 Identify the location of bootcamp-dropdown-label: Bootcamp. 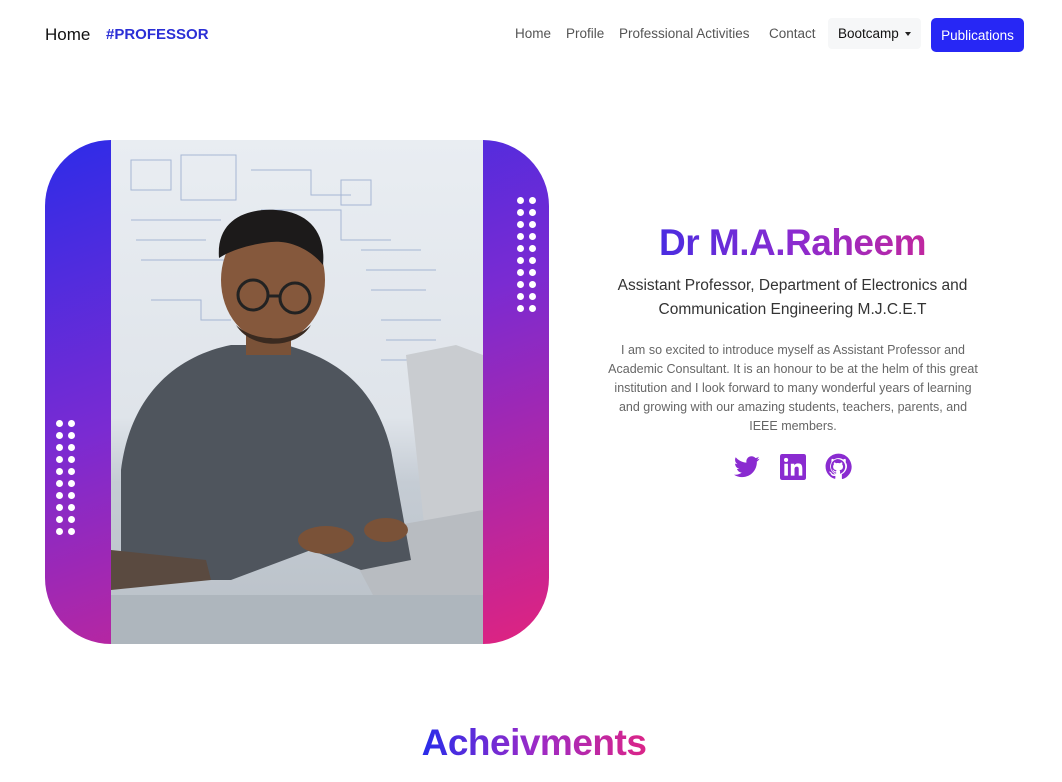
(868, 33).